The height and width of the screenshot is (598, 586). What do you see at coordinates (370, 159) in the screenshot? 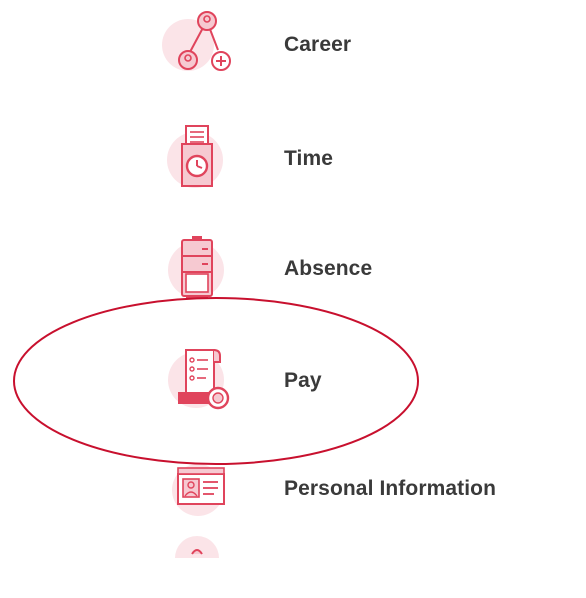
I see `menu-item-time: Time` at bounding box center [370, 159].